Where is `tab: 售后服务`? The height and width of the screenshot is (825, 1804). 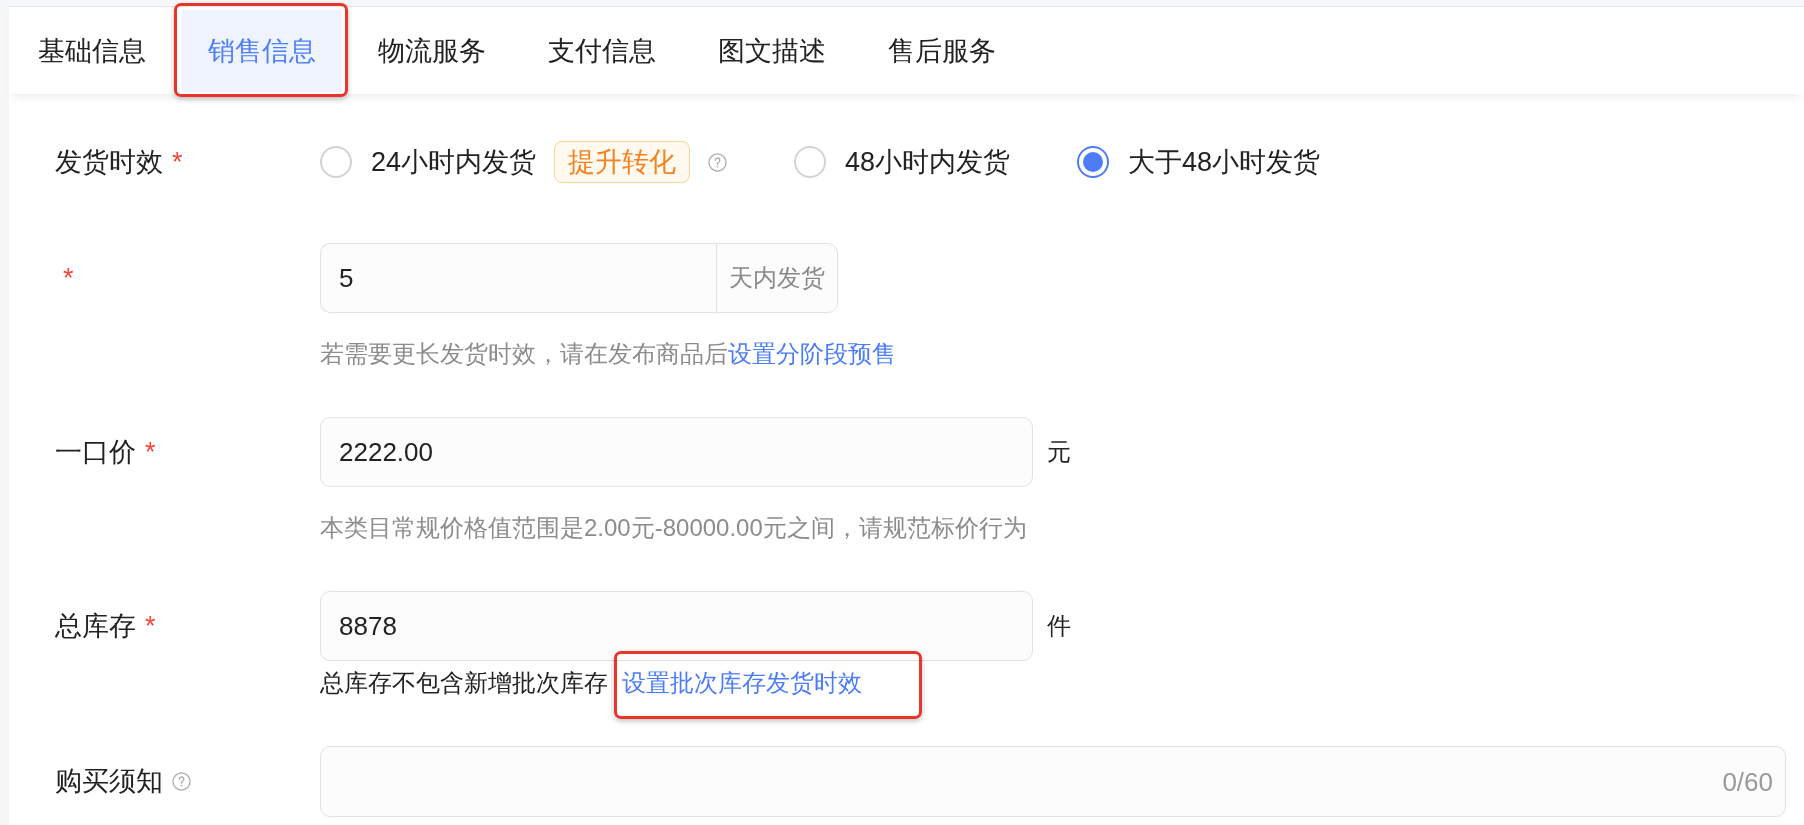
tab: 售后服务 is located at coordinates (942, 51).